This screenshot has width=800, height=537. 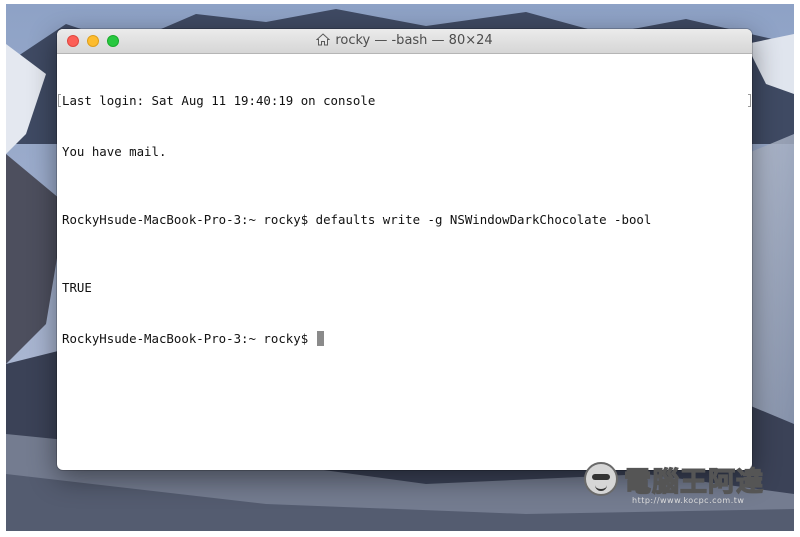 What do you see at coordinates (77, 287) in the screenshot?
I see `terminal-line: TRUE` at bounding box center [77, 287].